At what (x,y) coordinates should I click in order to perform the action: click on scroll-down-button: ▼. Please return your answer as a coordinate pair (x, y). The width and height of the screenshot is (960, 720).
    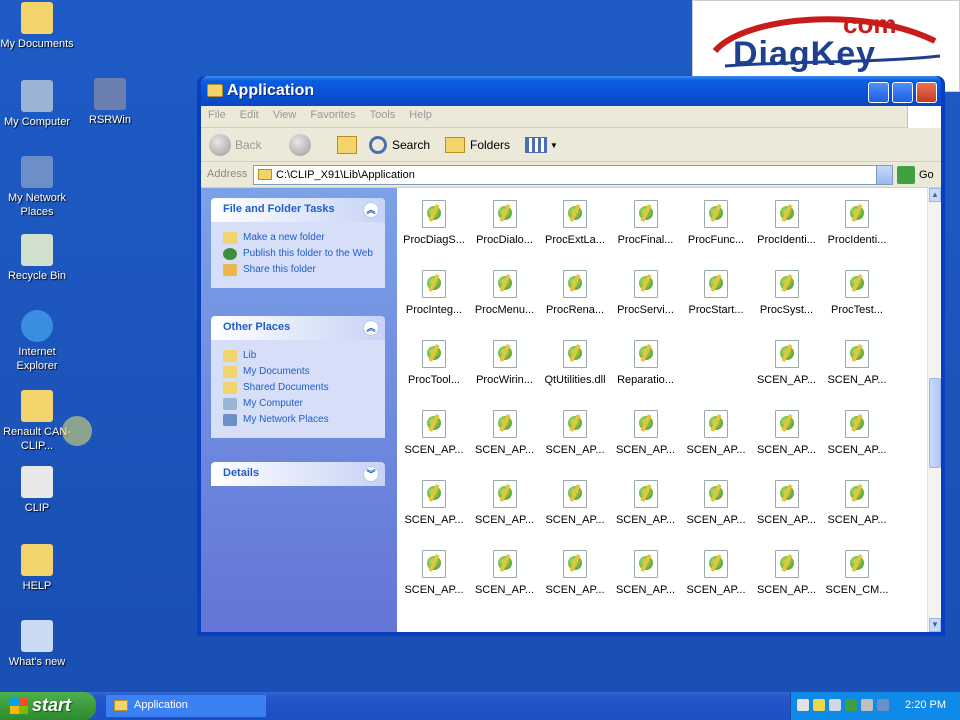
    Looking at the image, I should click on (935, 625).